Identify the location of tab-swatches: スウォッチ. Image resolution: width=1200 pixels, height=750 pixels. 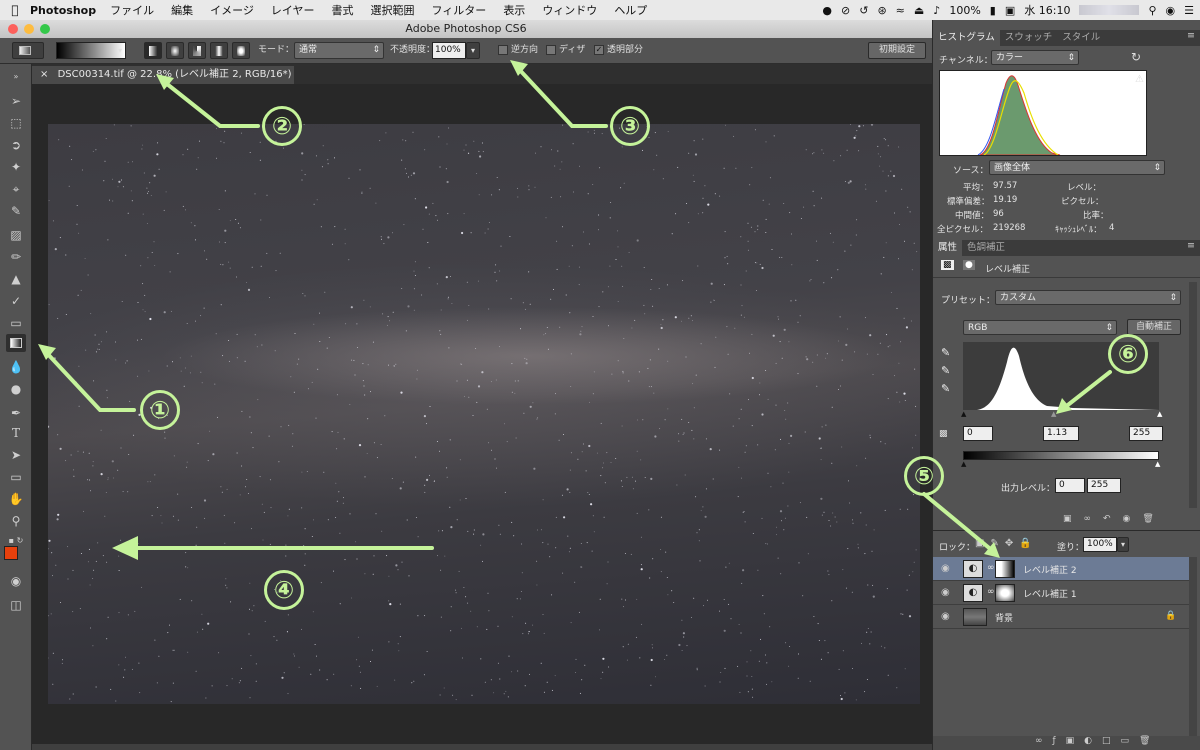
(1029, 38).